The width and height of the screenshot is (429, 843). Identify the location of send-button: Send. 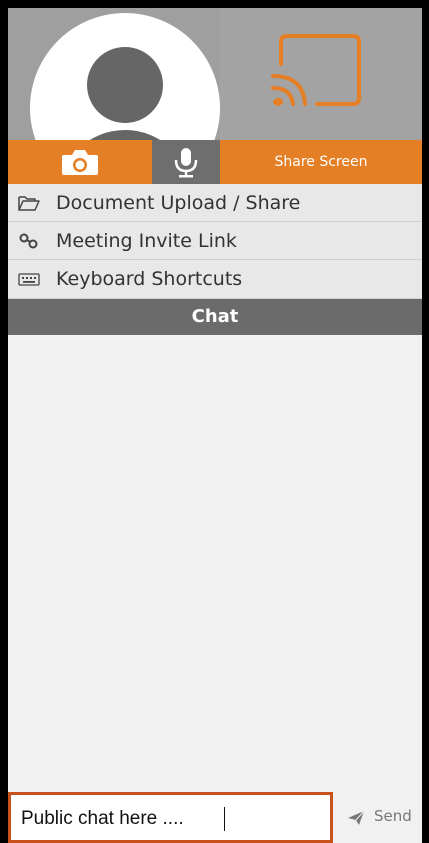
(377, 817).